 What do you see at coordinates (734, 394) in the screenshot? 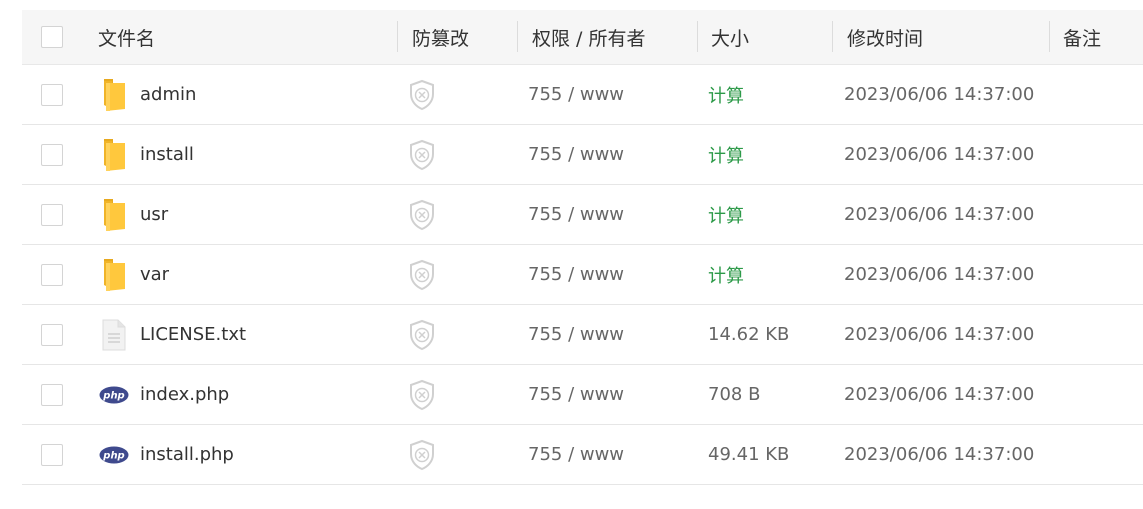
I see `file-size: 708 B` at bounding box center [734, 394].